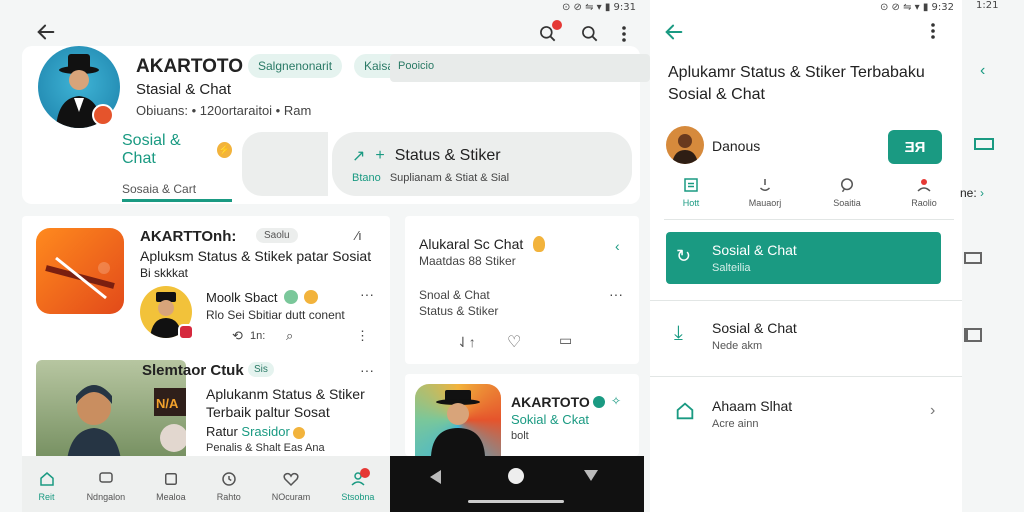 The image size is (1024, 512). I want to click on status-bar: ⊙ ⊘ ⇋ ▾ ▮ 9:31, so click(598, 7).